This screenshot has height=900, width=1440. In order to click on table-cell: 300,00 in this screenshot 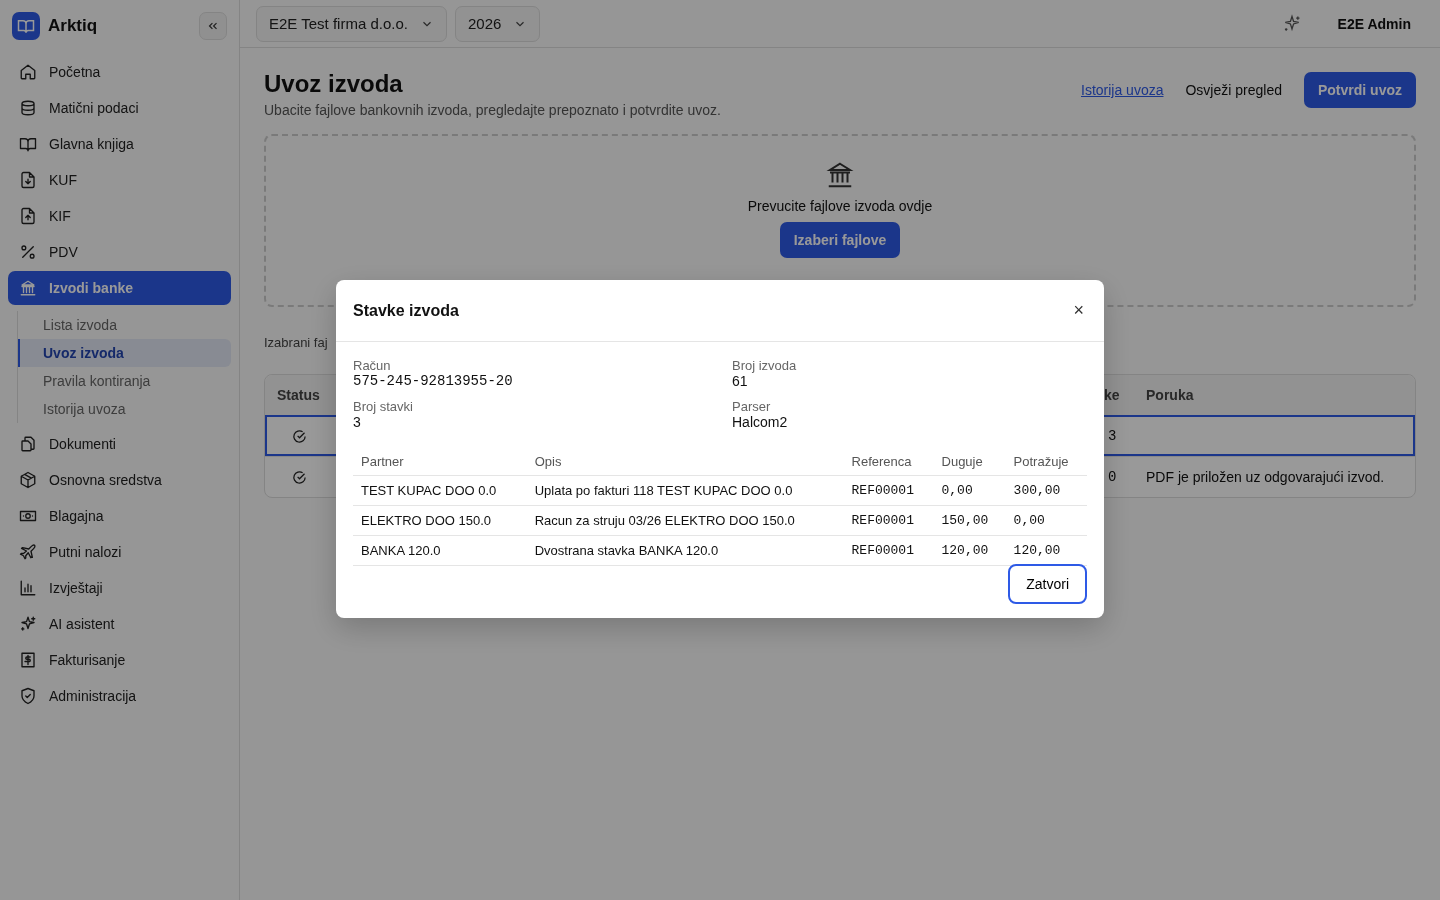, I will do `click(1046, 490)`.